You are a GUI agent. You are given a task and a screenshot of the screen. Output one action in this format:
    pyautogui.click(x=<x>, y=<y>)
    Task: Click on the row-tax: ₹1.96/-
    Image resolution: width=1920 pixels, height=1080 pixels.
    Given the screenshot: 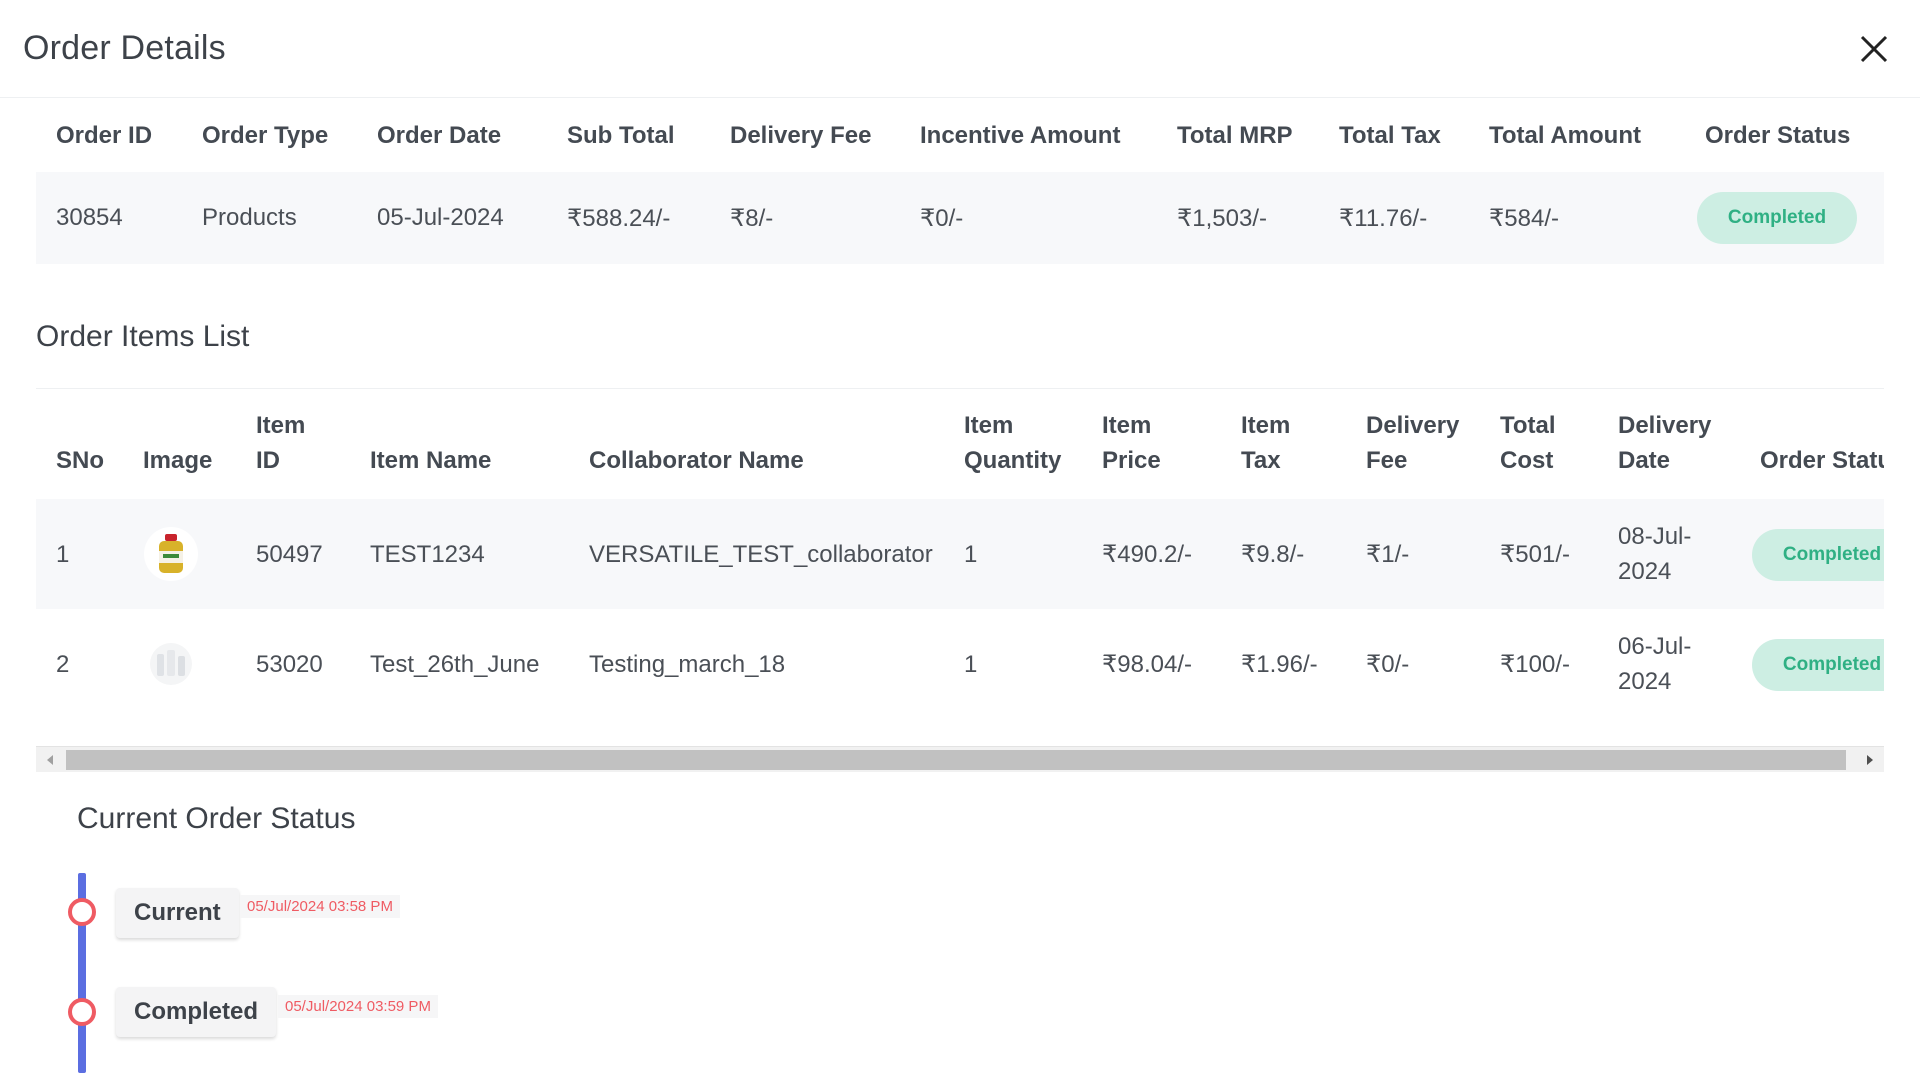 What is the action you would take?
    pyautogui.click(x=1279, y=664)
    